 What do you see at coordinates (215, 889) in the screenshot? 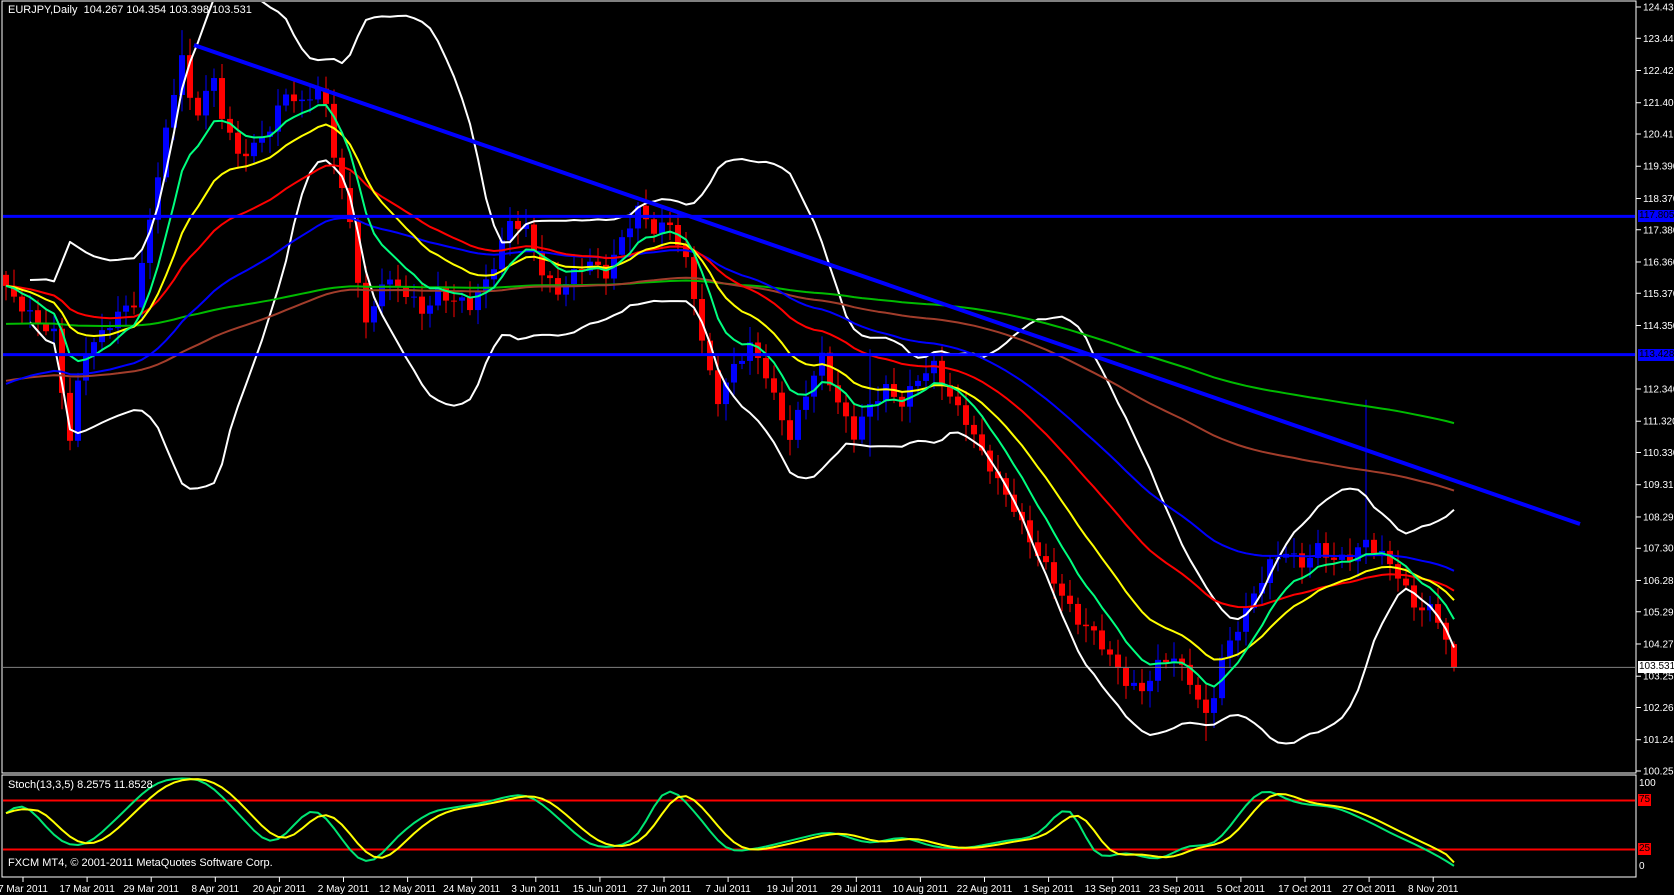
I see `date-axis-label: 8 Apr 2011` at bounding box center [215, 889].